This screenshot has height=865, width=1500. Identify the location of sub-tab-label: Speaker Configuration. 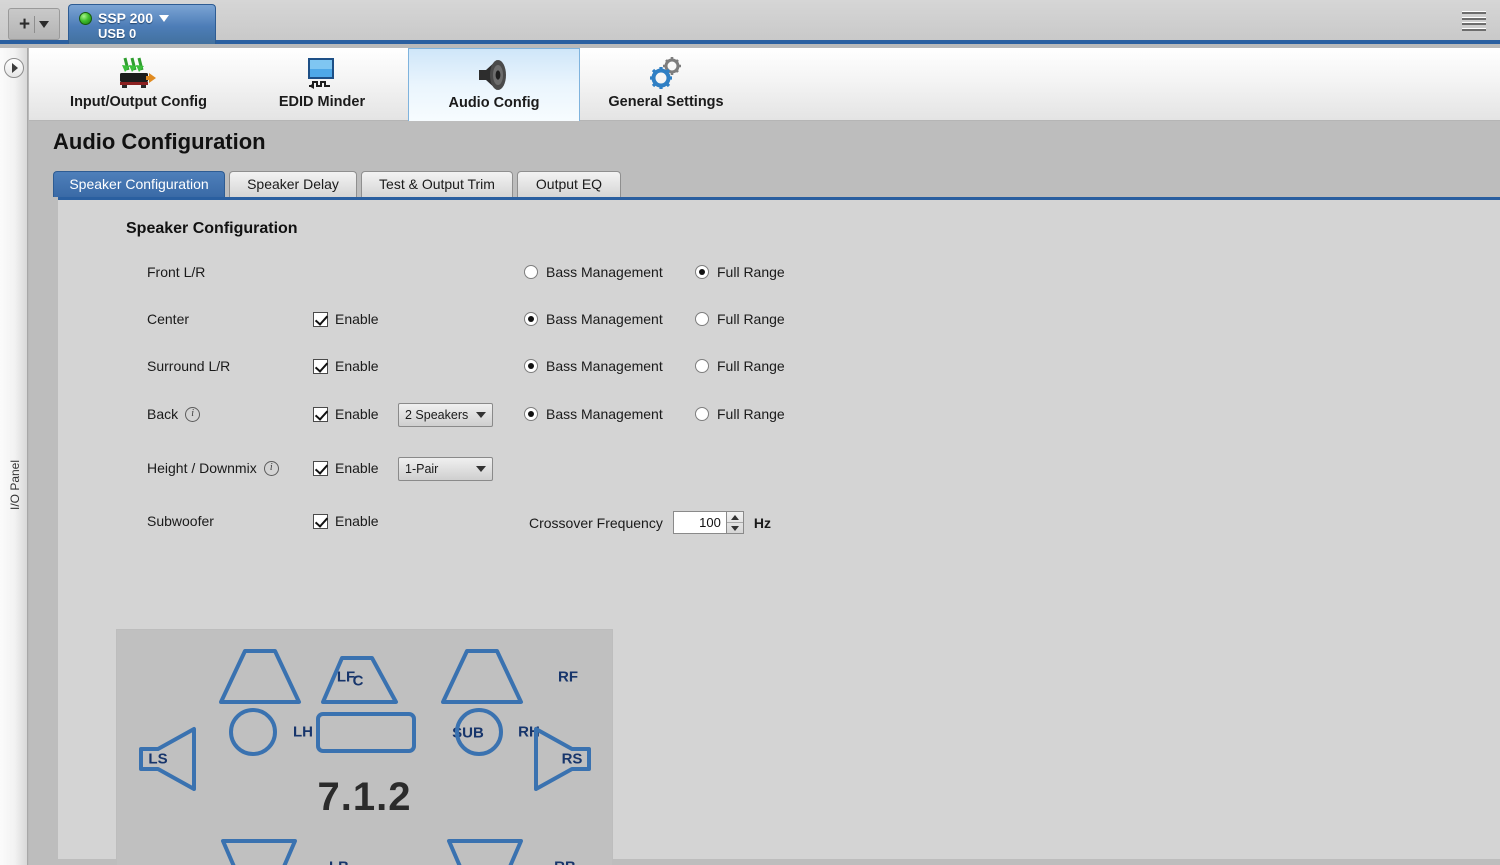
(139, 184).